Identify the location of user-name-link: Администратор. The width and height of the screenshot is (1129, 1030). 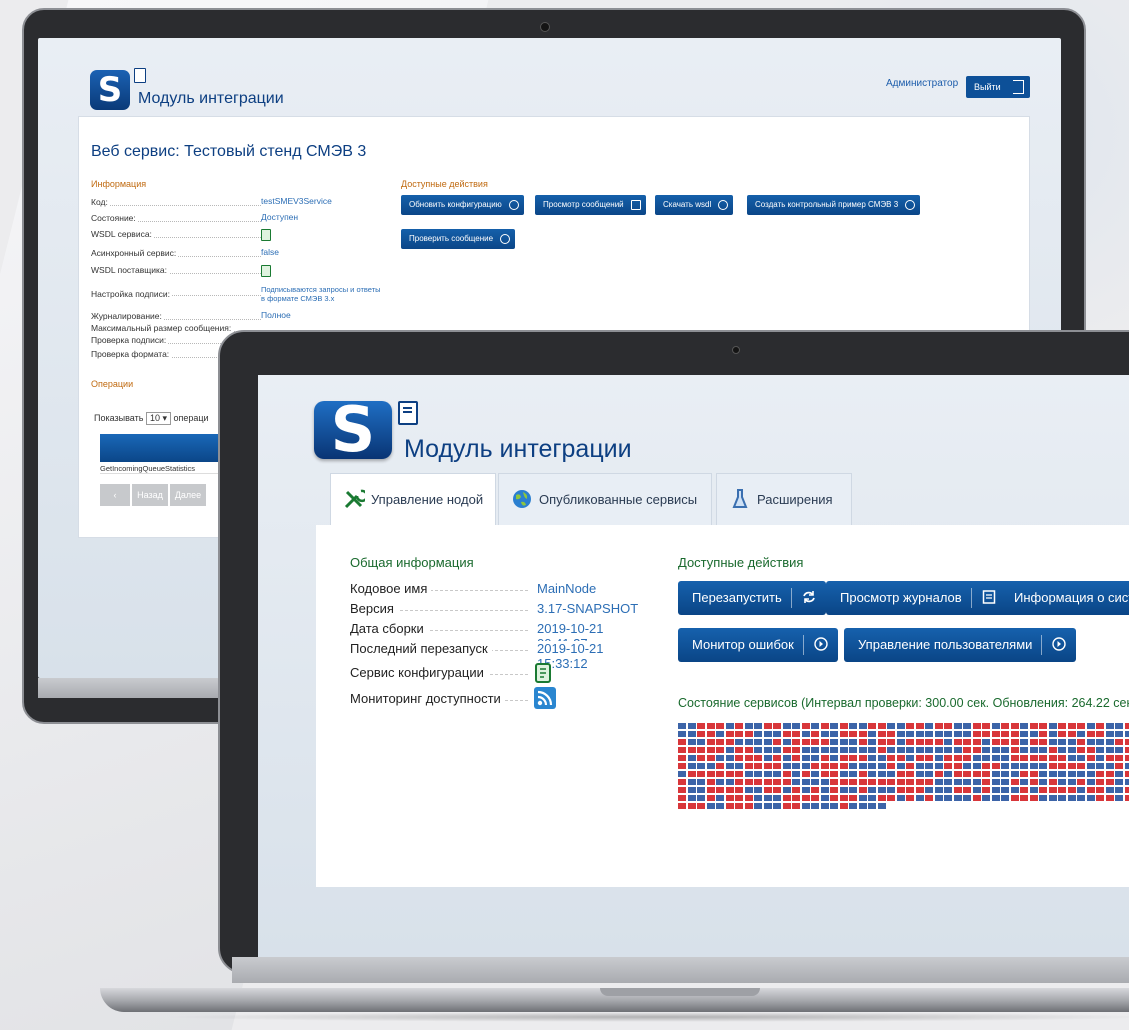
(922, 83).